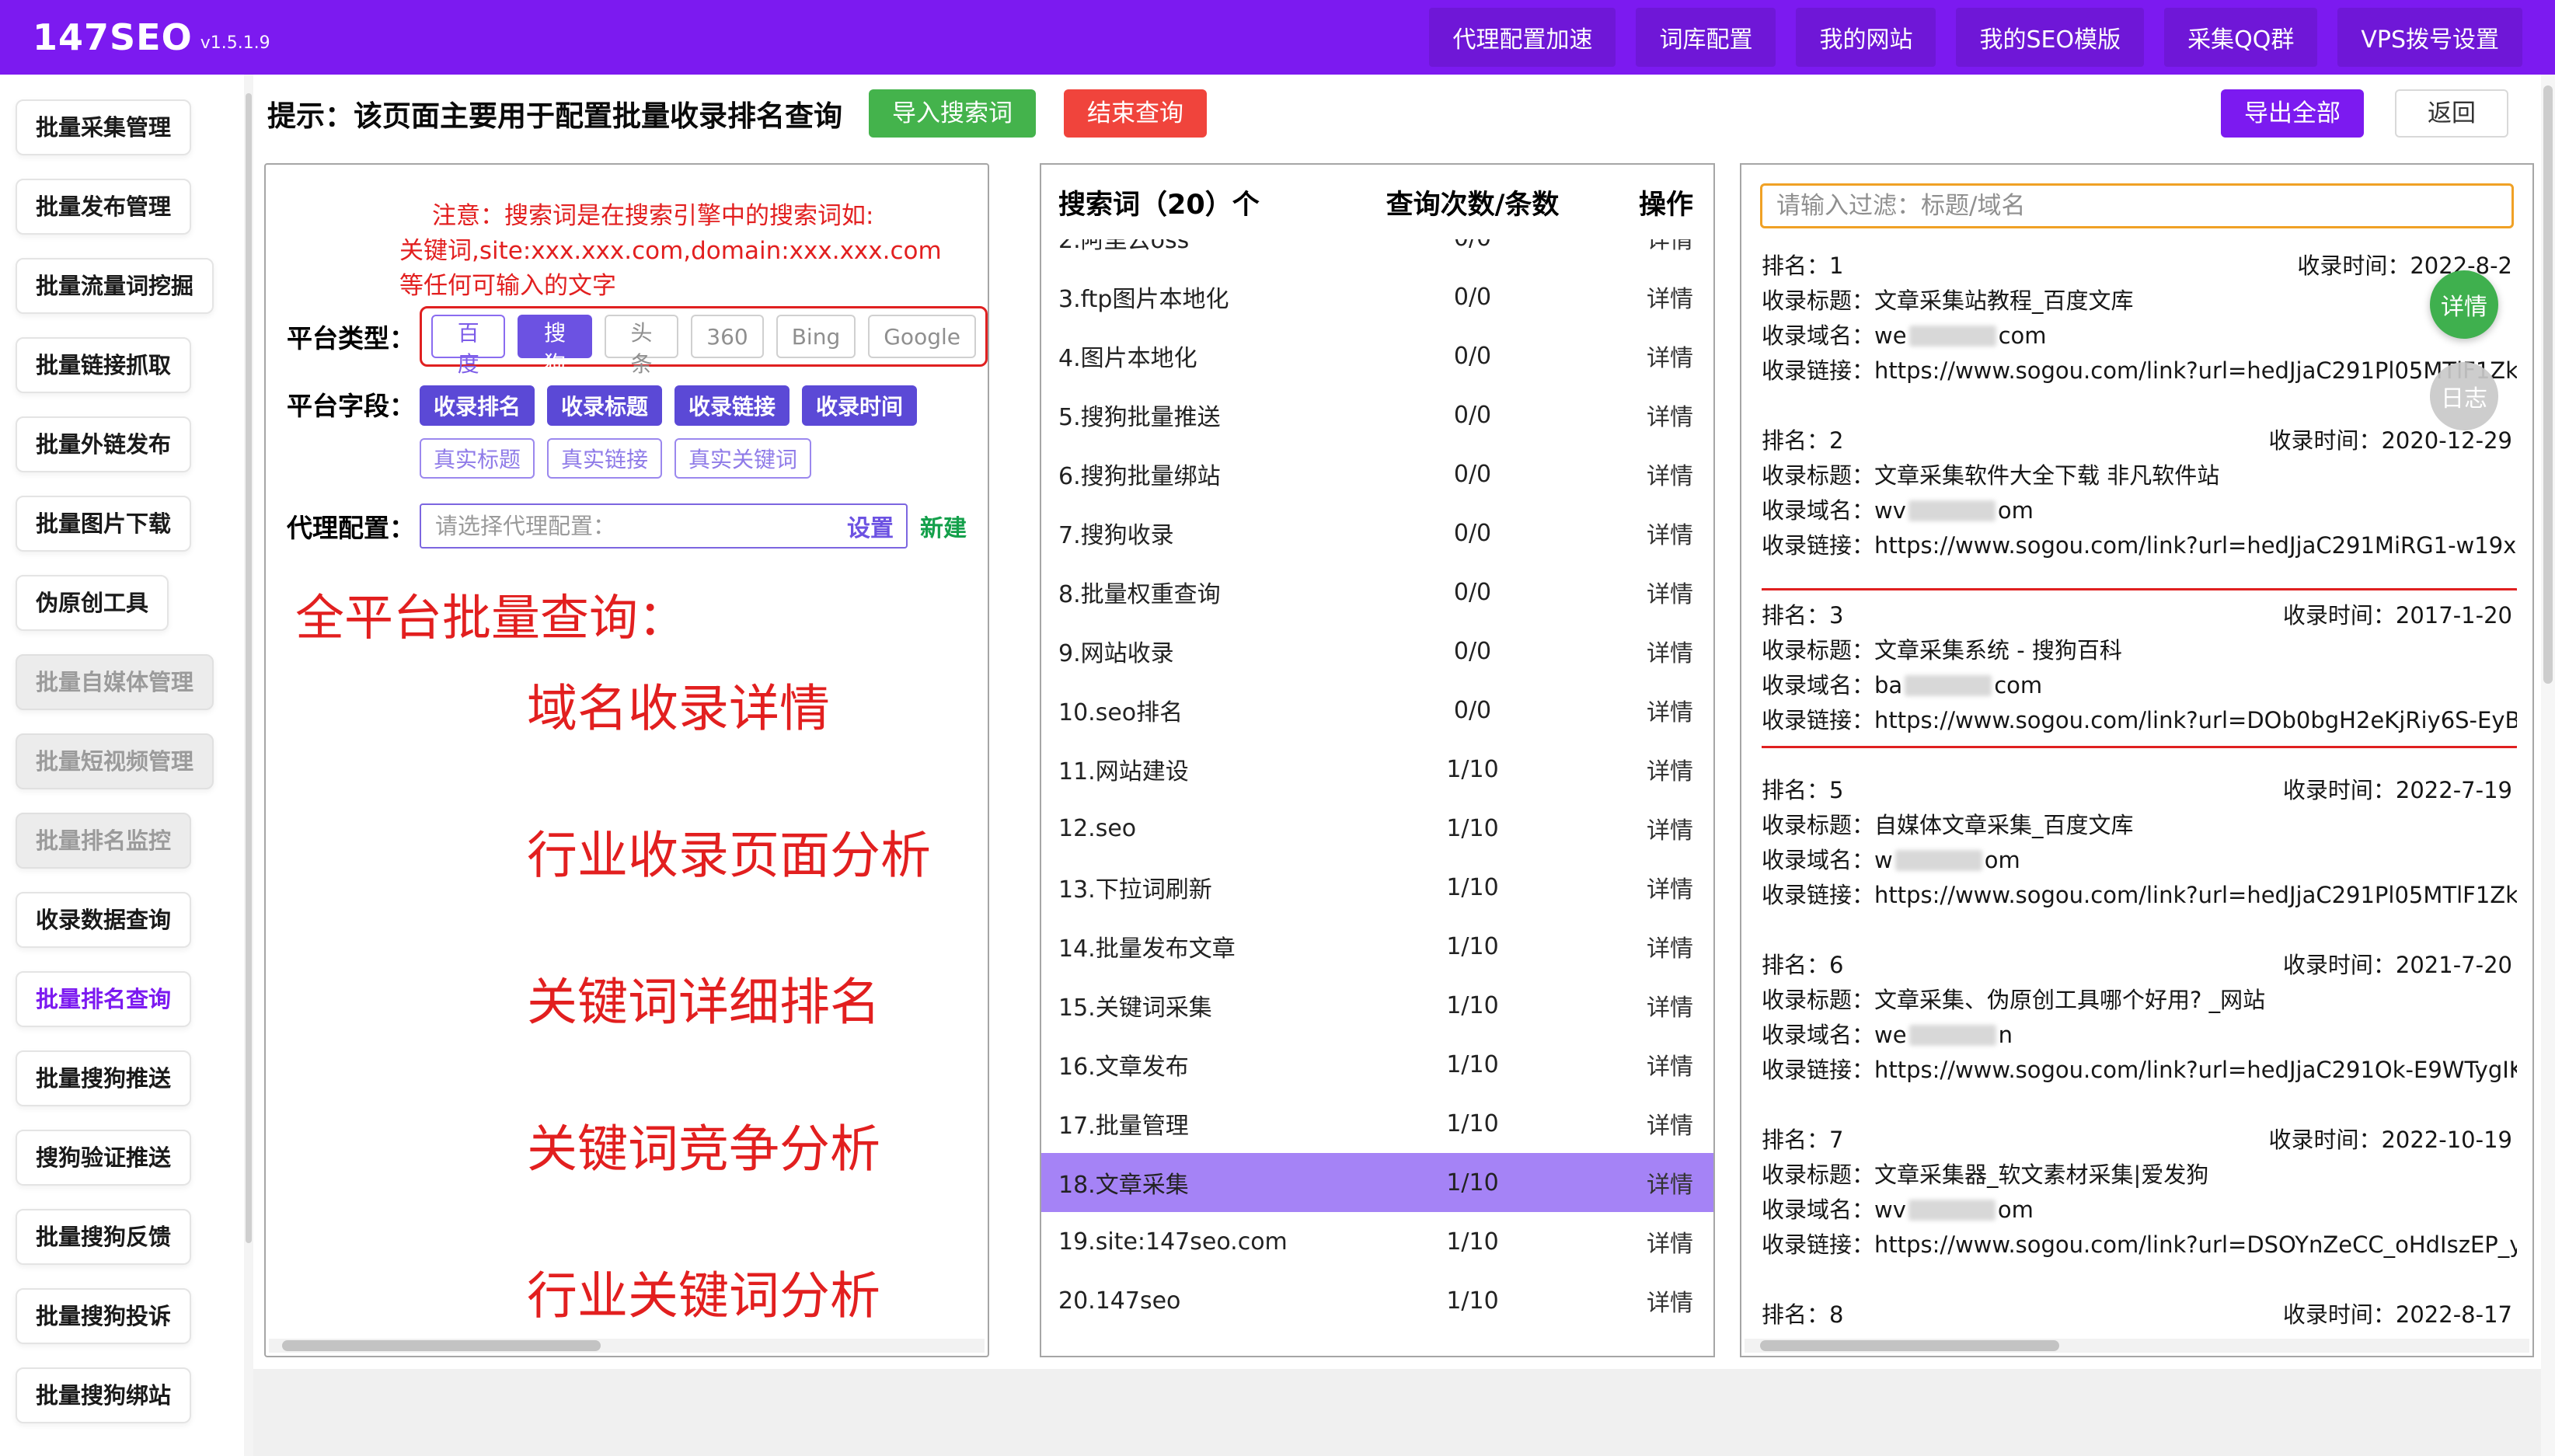  What do you see at coordinates (104, 524) in the screenshot?
I see `sidebar-item: 批量图片下载` at bounding box center [104, 524].